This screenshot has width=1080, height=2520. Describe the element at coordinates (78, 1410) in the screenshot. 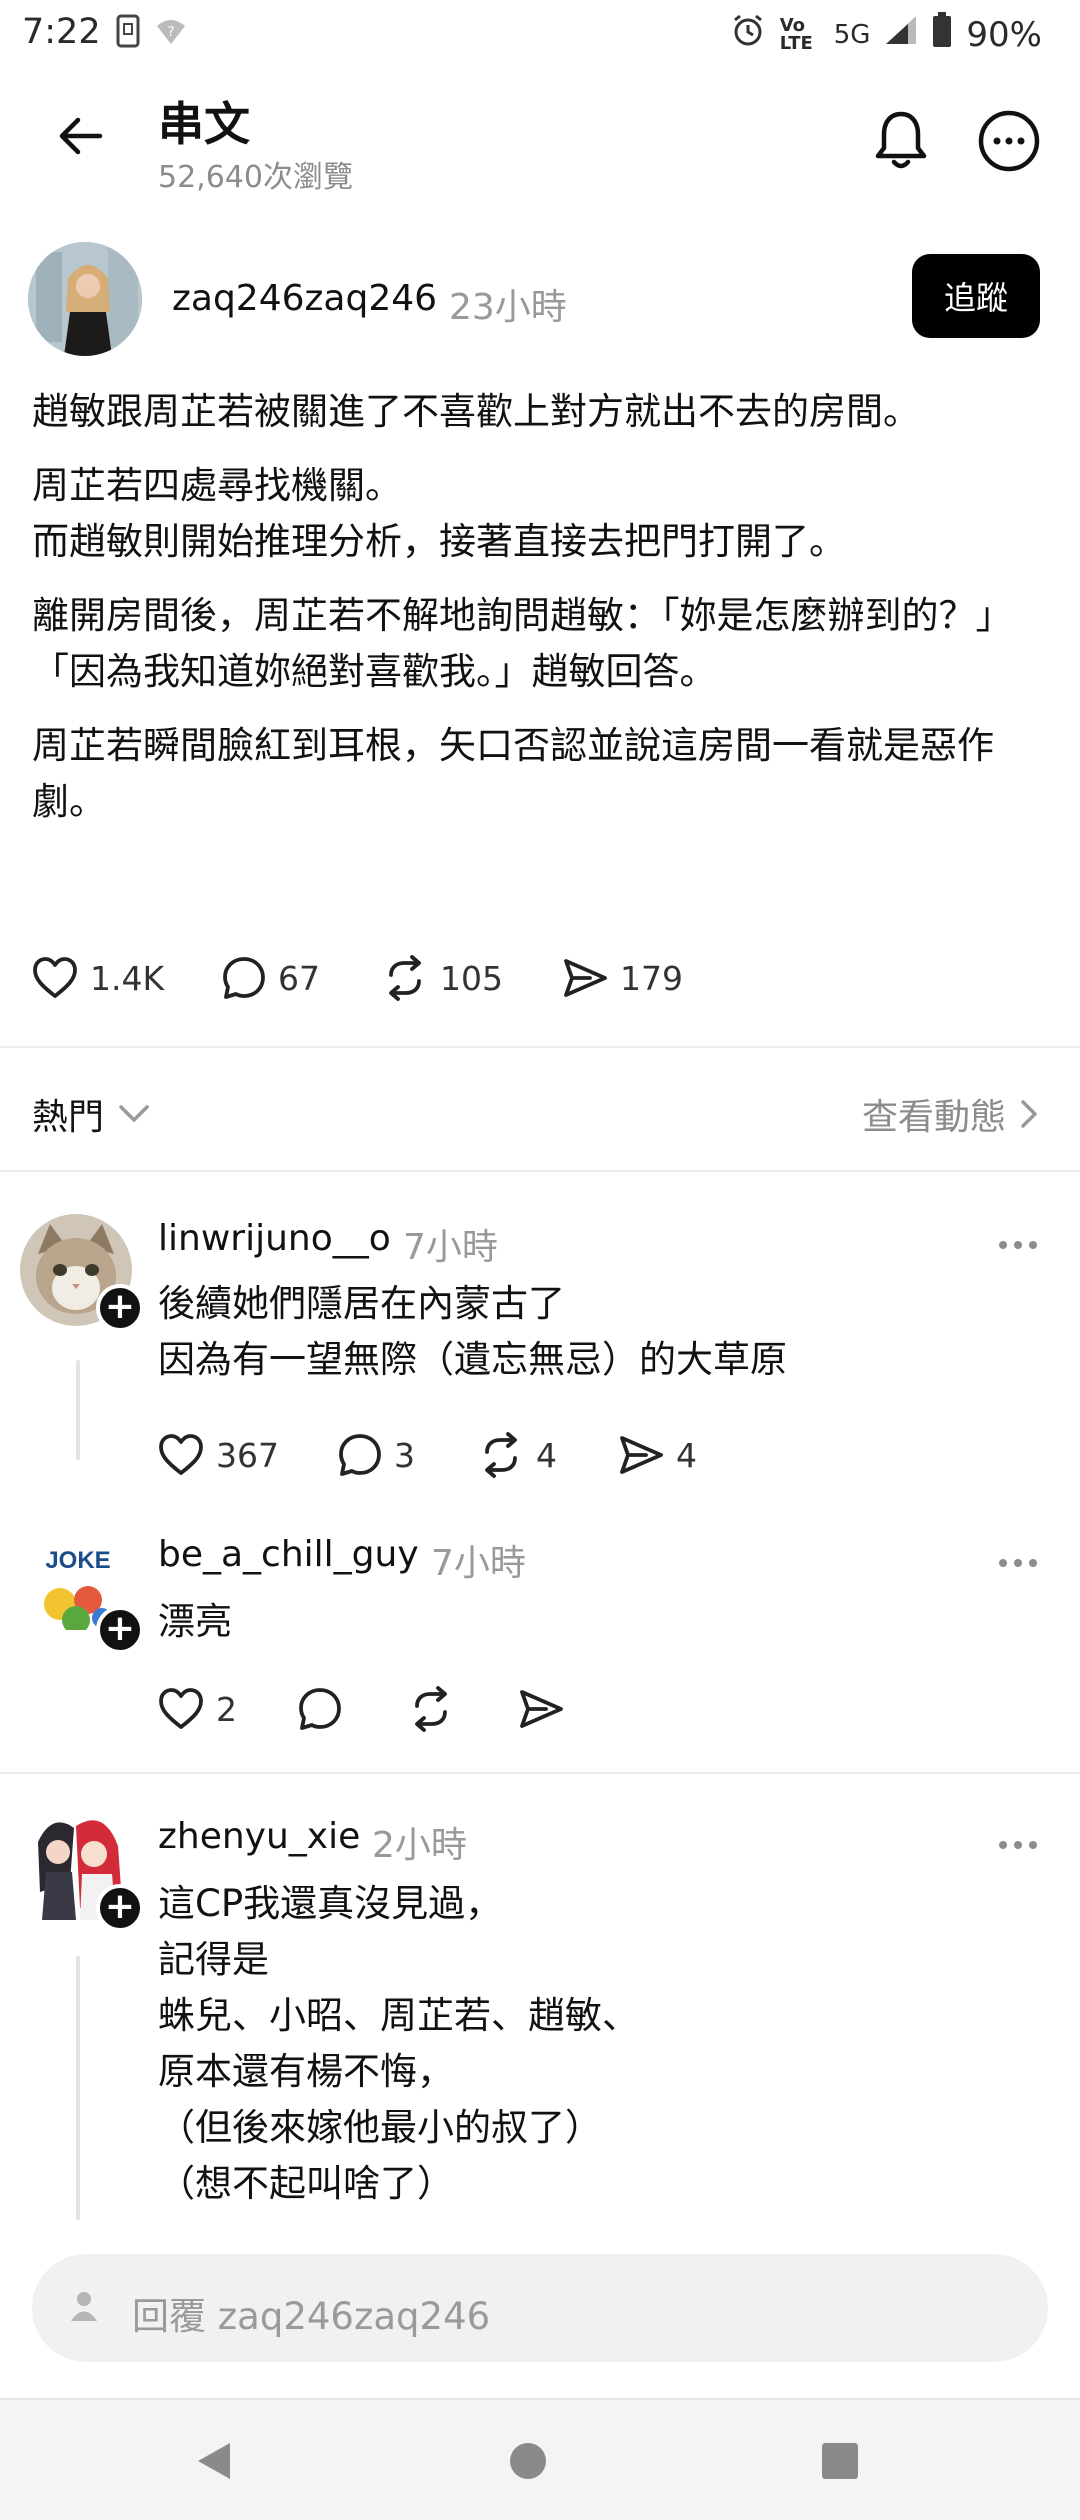

I see `thread-line` at that location.